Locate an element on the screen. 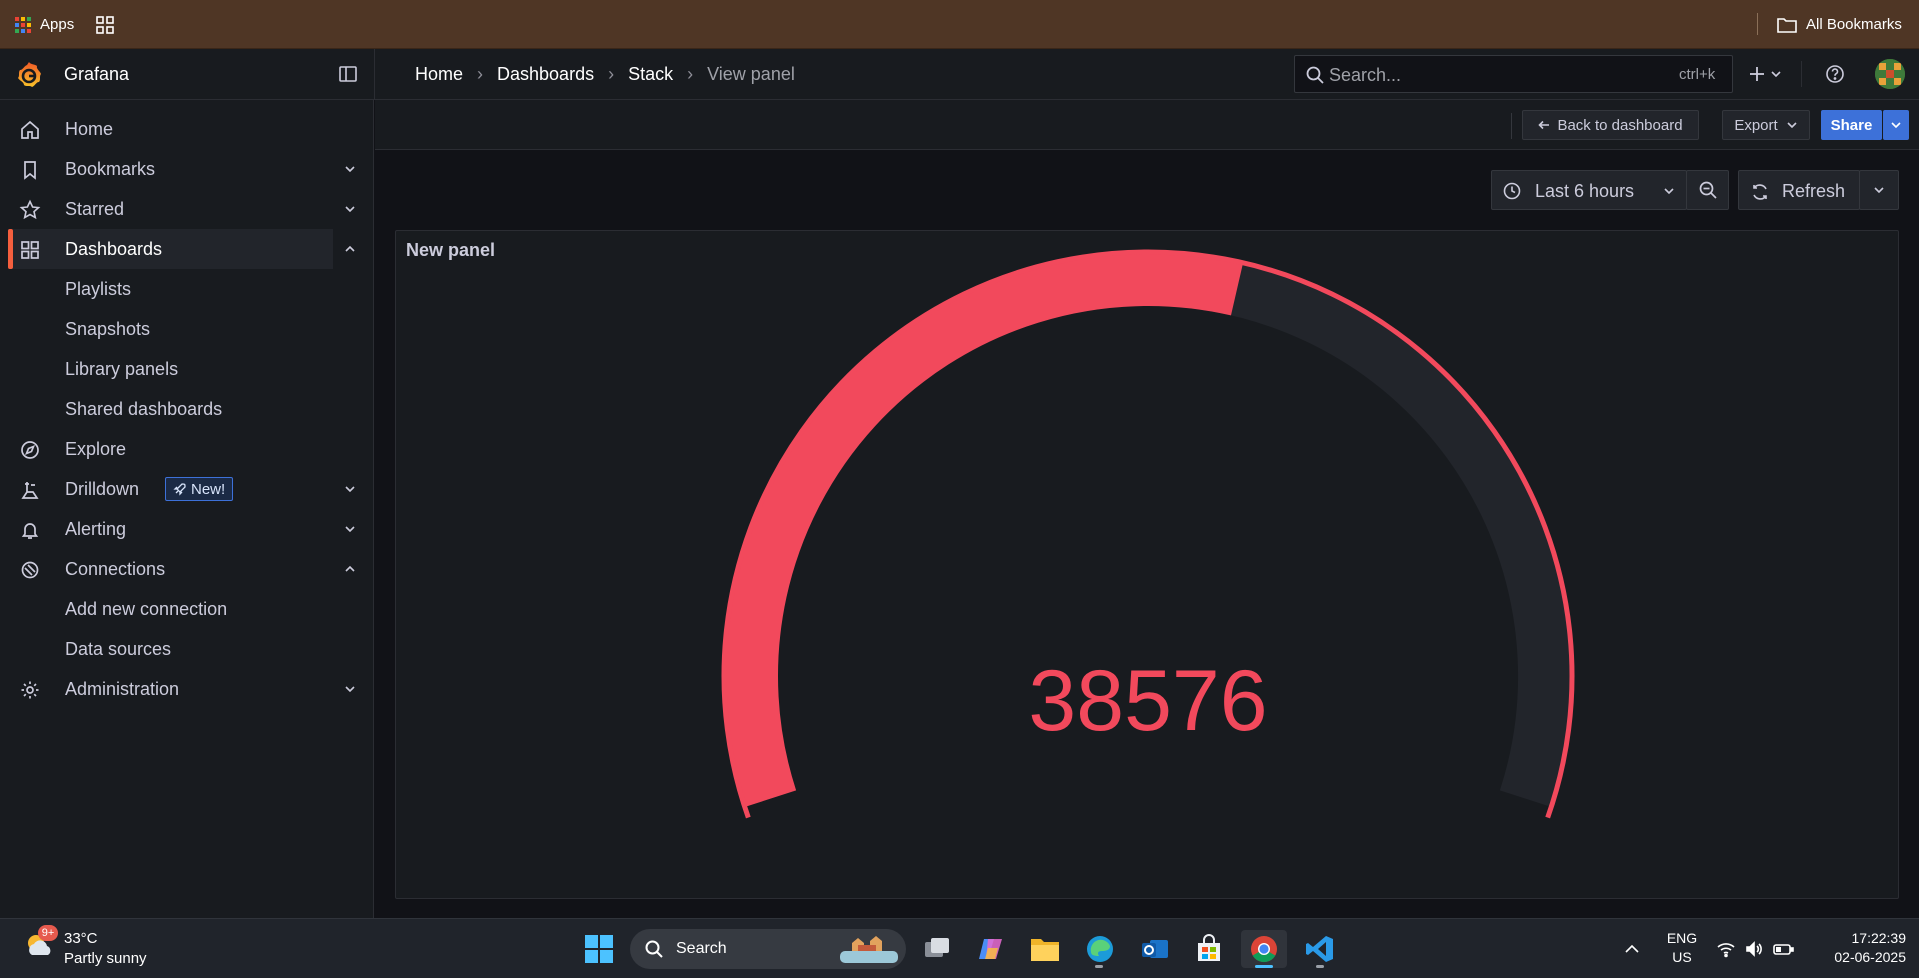 This screenshot has height=978, width=1919. clock-icon is located at coordinates (1512, 191).